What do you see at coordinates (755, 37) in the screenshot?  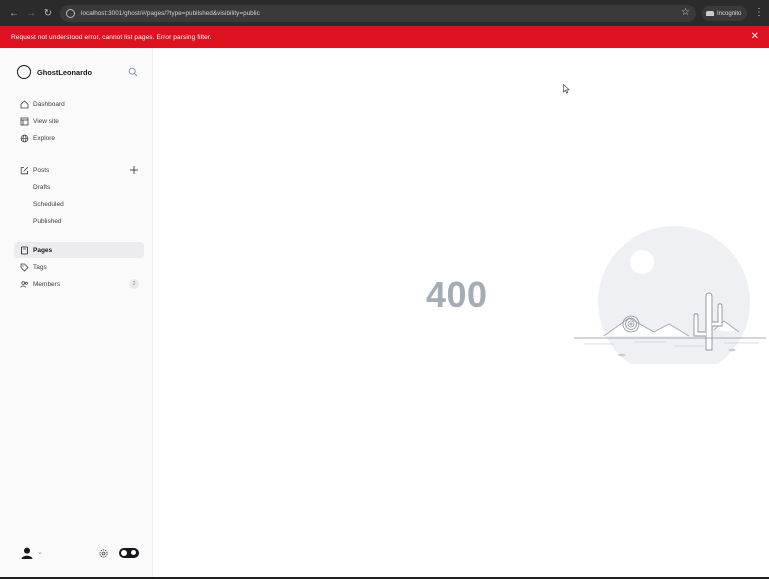 I see `close-icon: ✕` at bounding box center [755, 37].